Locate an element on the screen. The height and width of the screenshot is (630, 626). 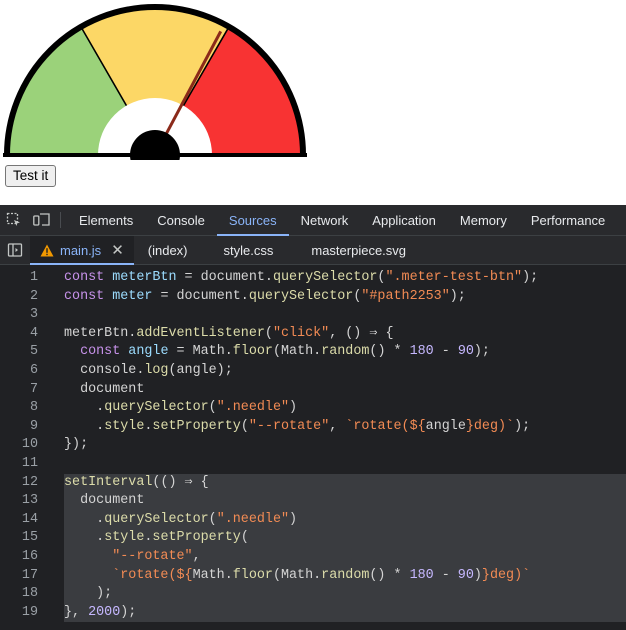
line-number: 14 is located at coordinates (19, 520).